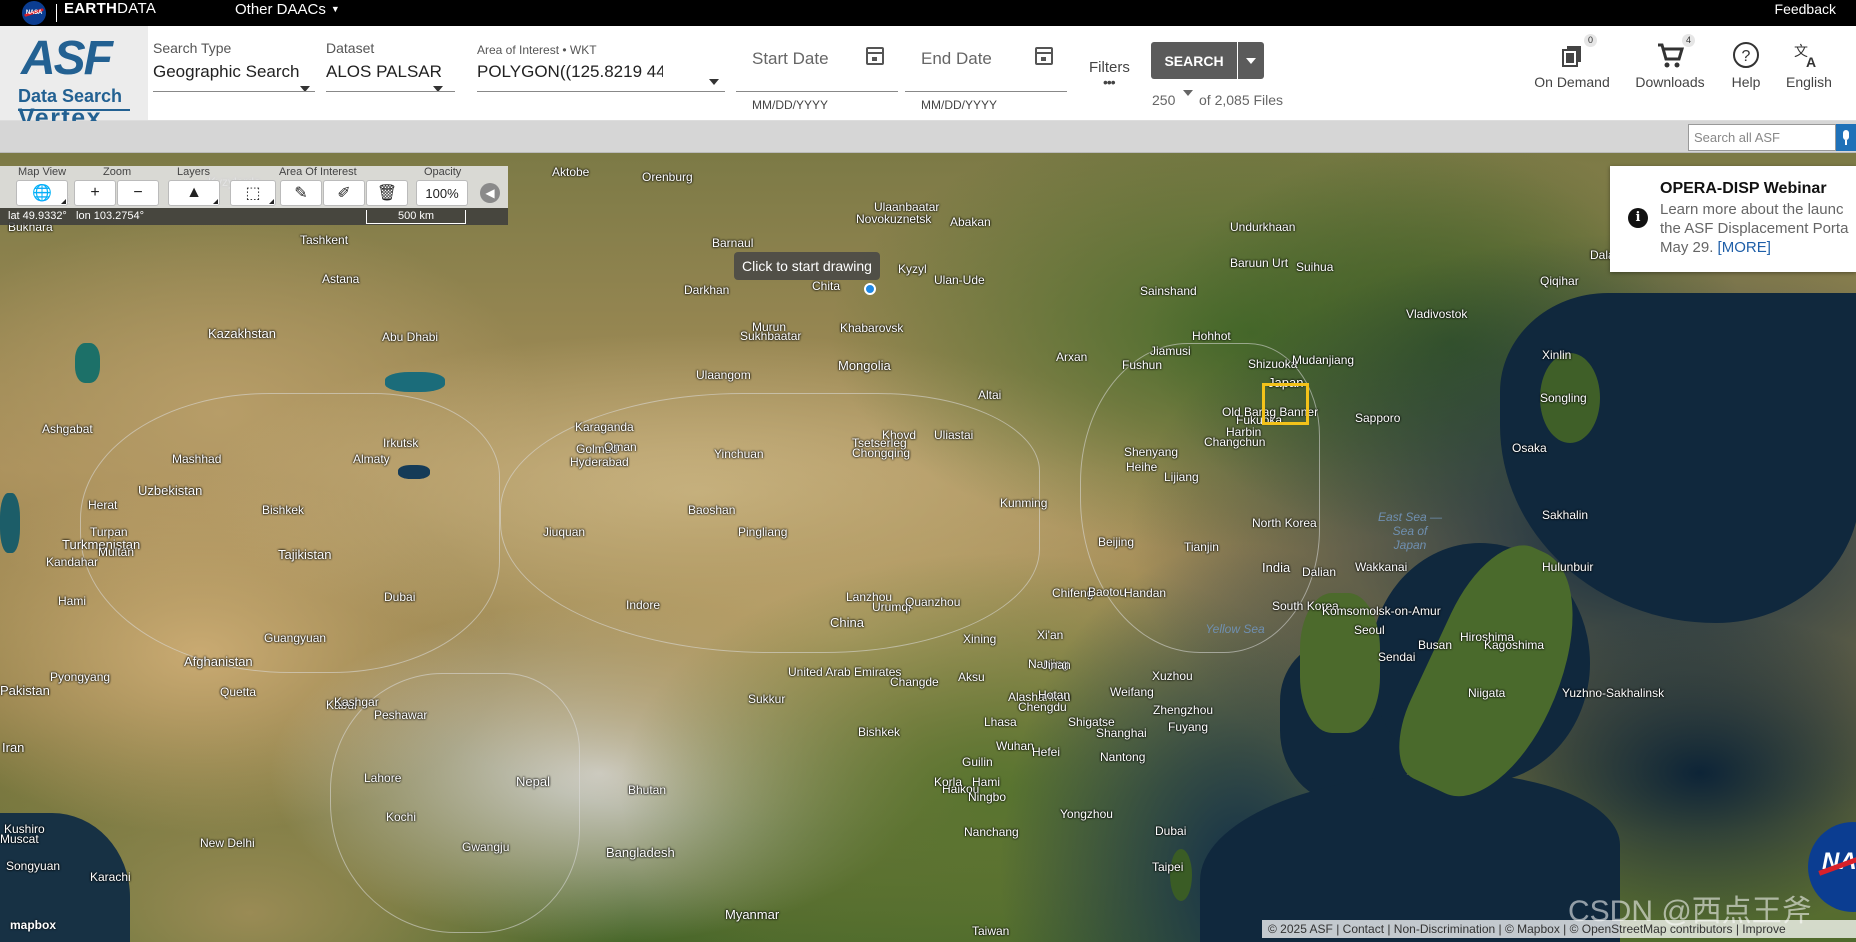 The height and width of the screenshot is (942, 1856). What do you see at coordinates (341, 279) in the screenshot?
I see `map-place-label: Astana` at bounding box center [341, 279].